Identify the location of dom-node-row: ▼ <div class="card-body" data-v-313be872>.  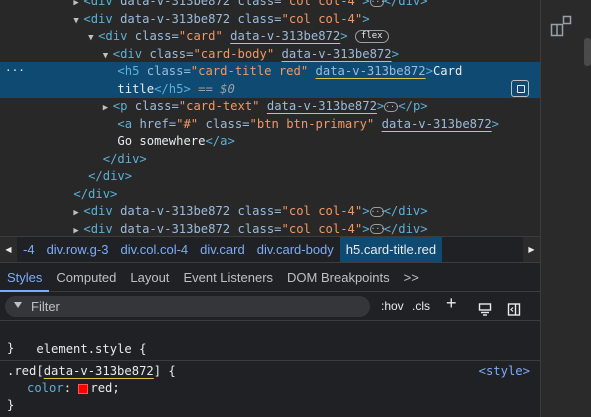
(270, 54).